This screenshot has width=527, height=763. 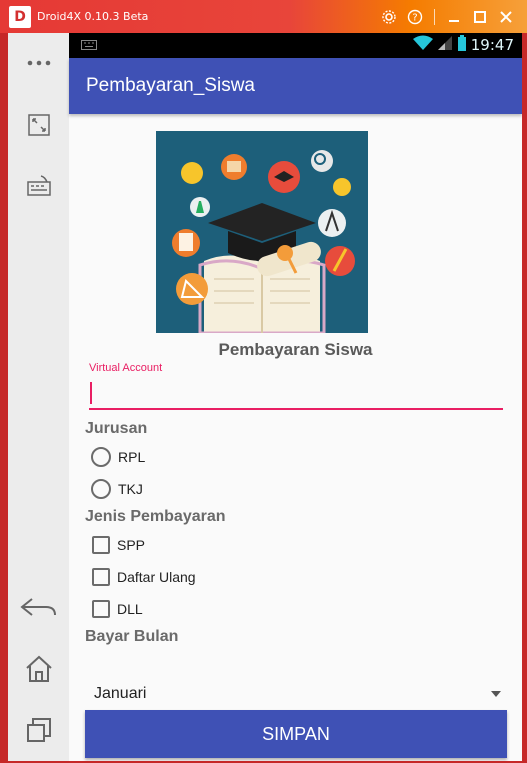 What do you see at coordinates (454, 16) in the screenshot?
I see `minimize-icon` at bounding box center [454, 16].